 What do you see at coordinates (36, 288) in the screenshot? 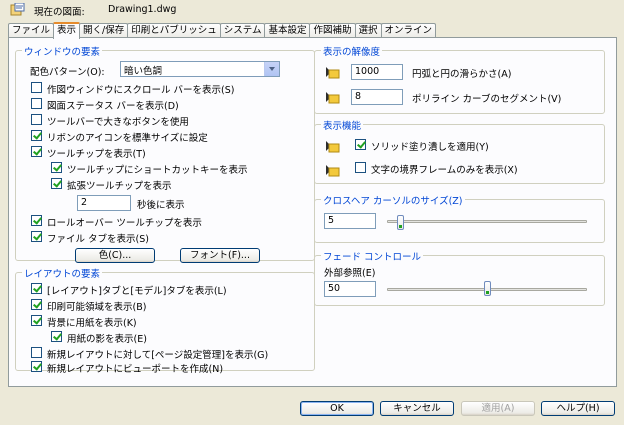
I see `checkbox-layout-model-tabs` at bounding box center [36, 288].